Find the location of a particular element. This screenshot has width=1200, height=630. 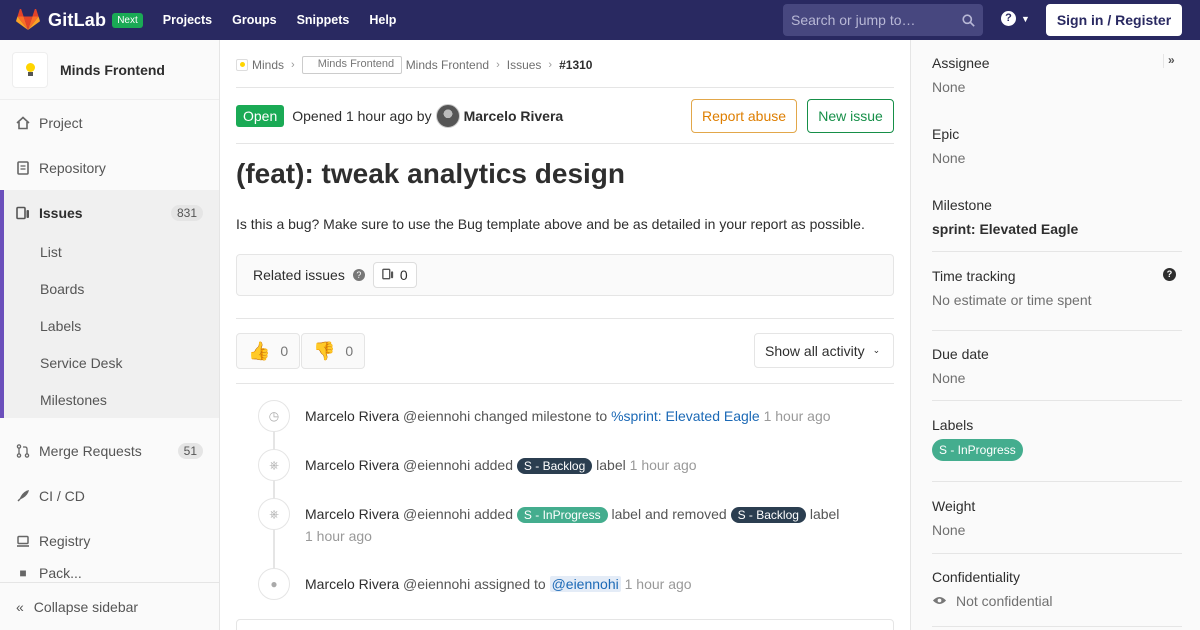

eye-icon is located at coordinates (939, 601).